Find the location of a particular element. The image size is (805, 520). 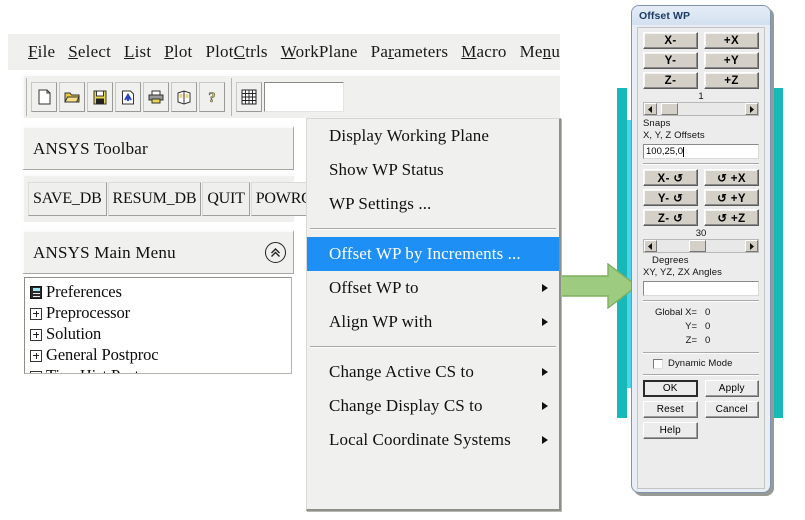

translate-x-plus-button: +X is located at coordinates (731, 40).